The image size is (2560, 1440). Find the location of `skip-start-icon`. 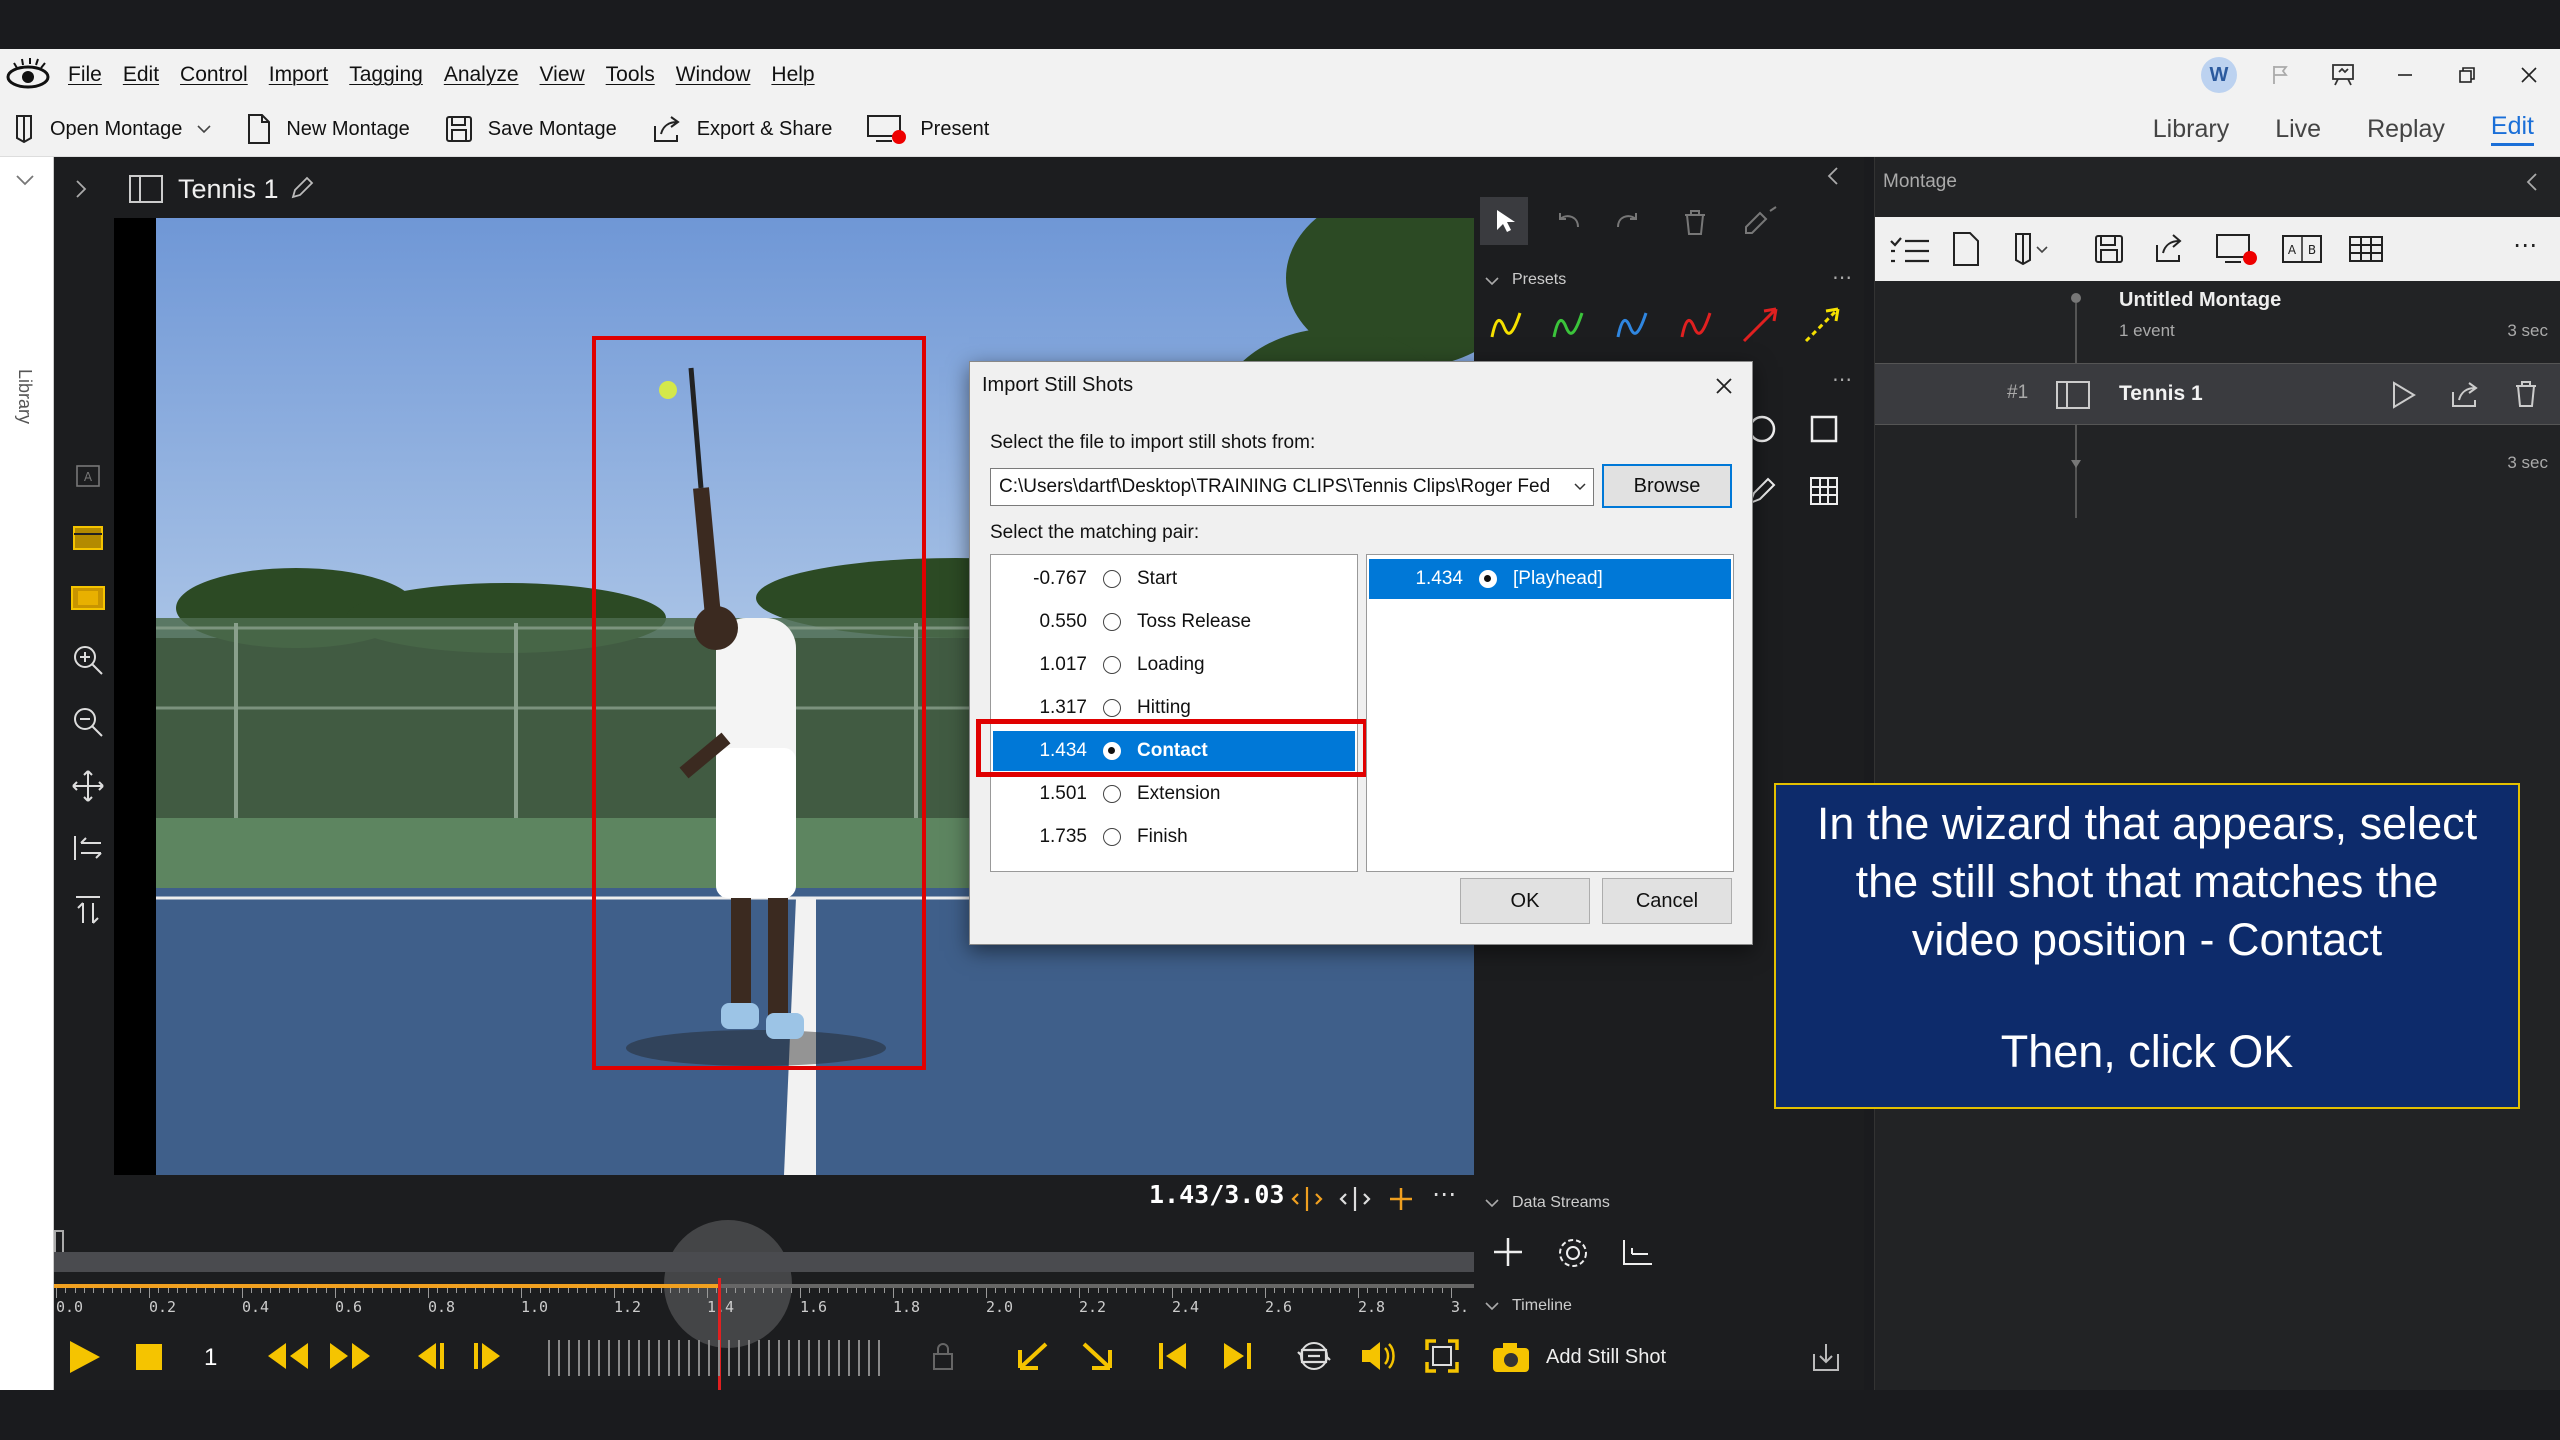

skip-start-icon is located at coordinates (1173, 1356).